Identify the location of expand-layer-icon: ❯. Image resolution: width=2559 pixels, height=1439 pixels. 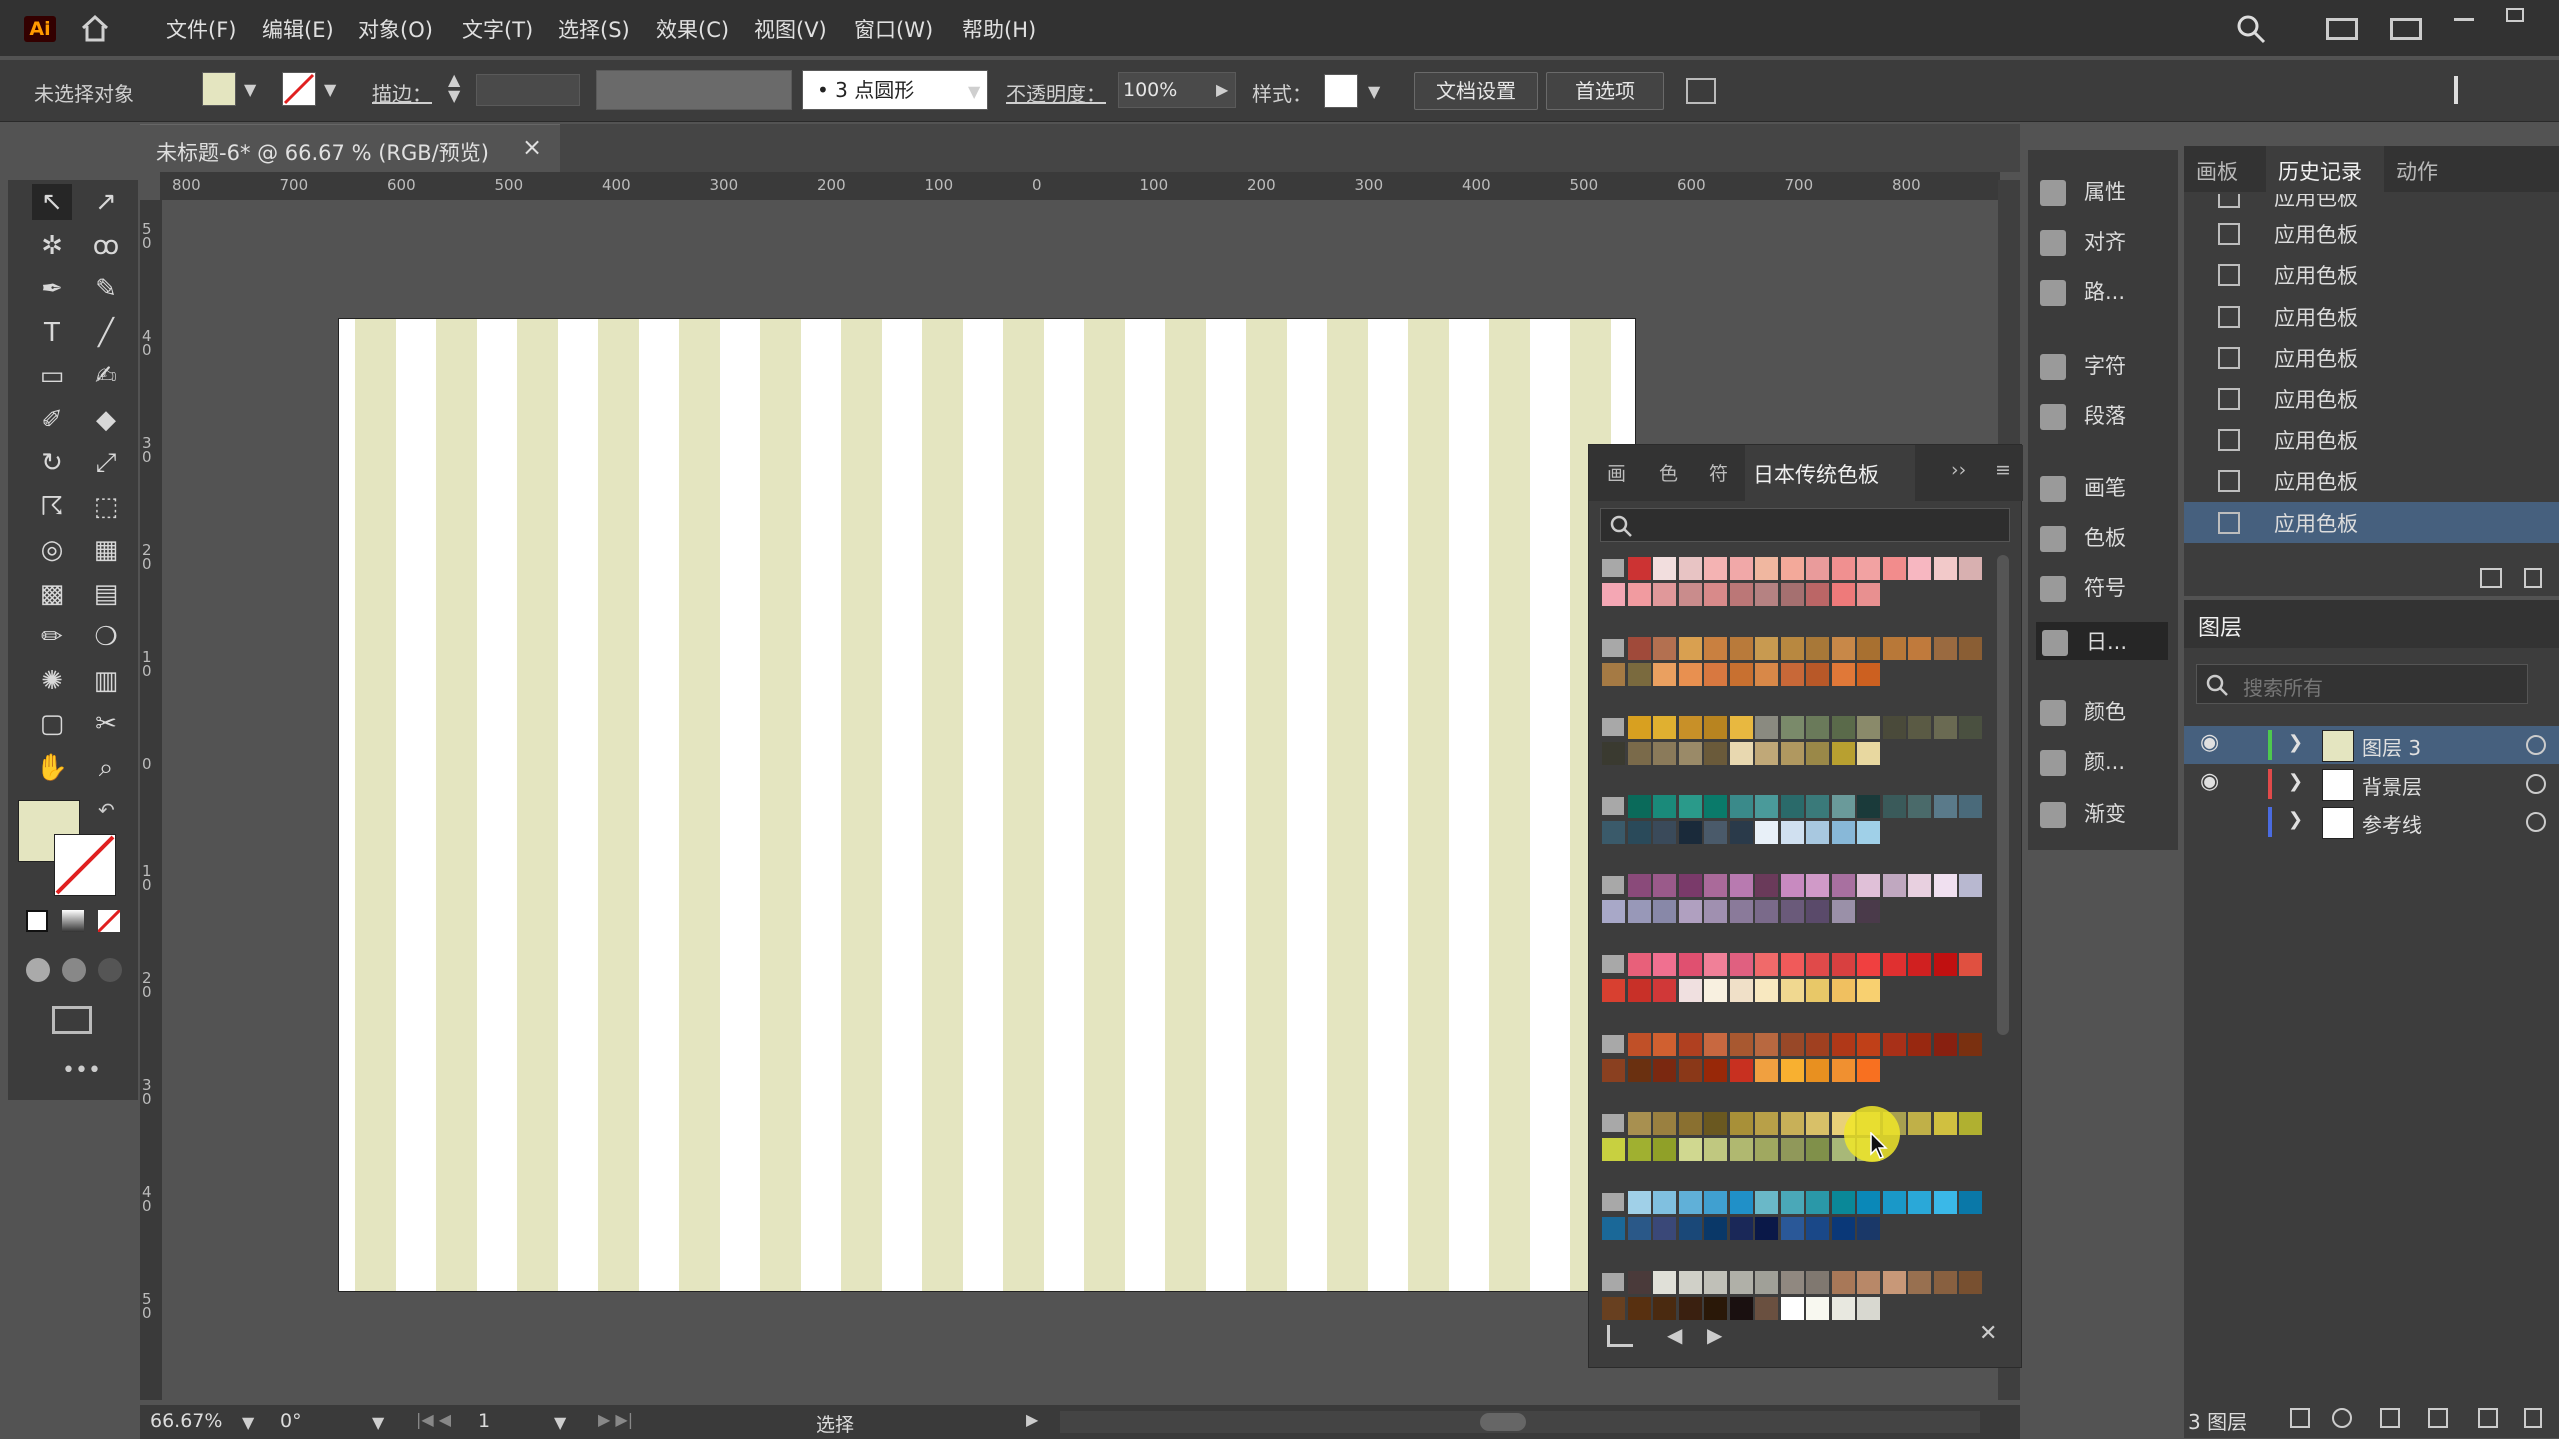
(2295, 742).